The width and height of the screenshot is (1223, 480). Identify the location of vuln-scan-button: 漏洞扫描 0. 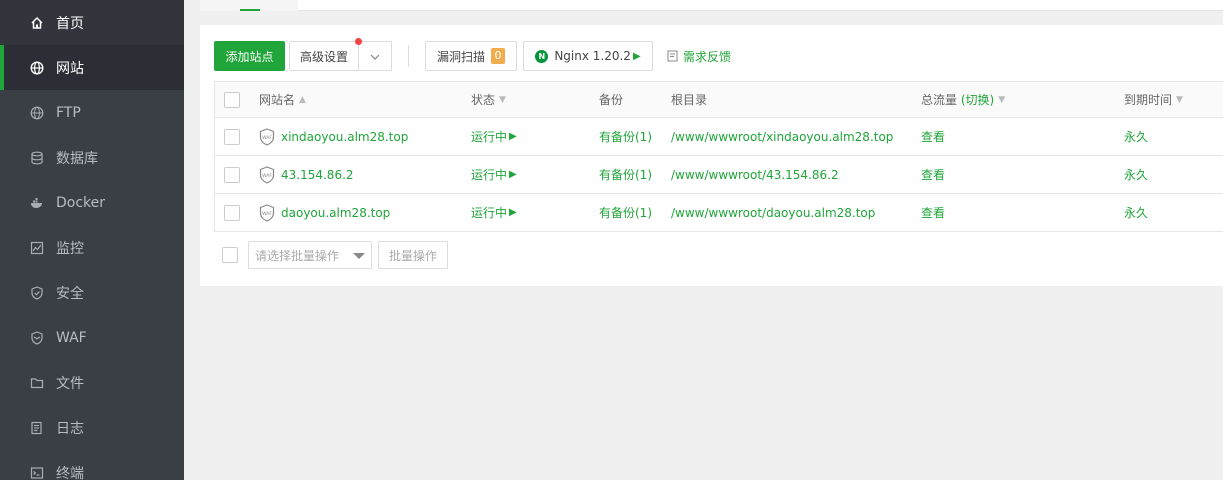
(471, 56).